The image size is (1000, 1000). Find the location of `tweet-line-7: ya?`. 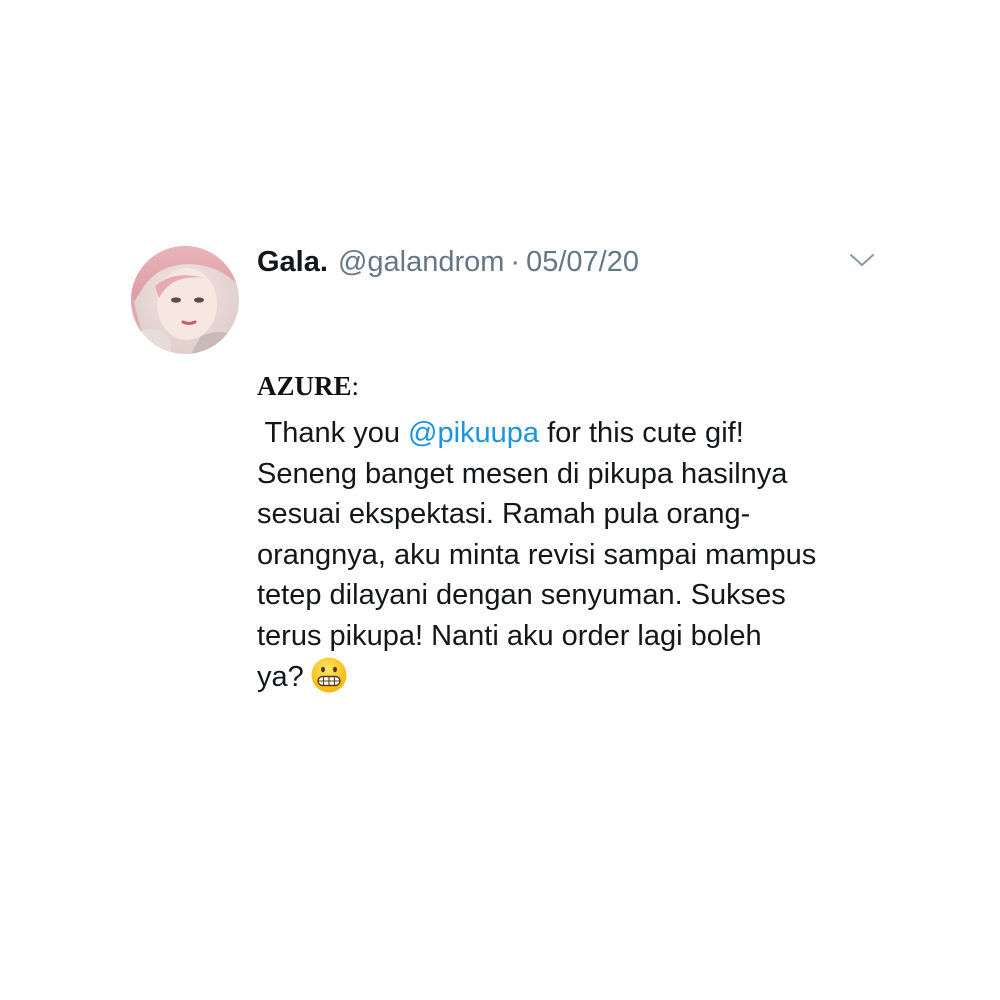

tweet-line-7: ya? is located at coordinates (577, 677).